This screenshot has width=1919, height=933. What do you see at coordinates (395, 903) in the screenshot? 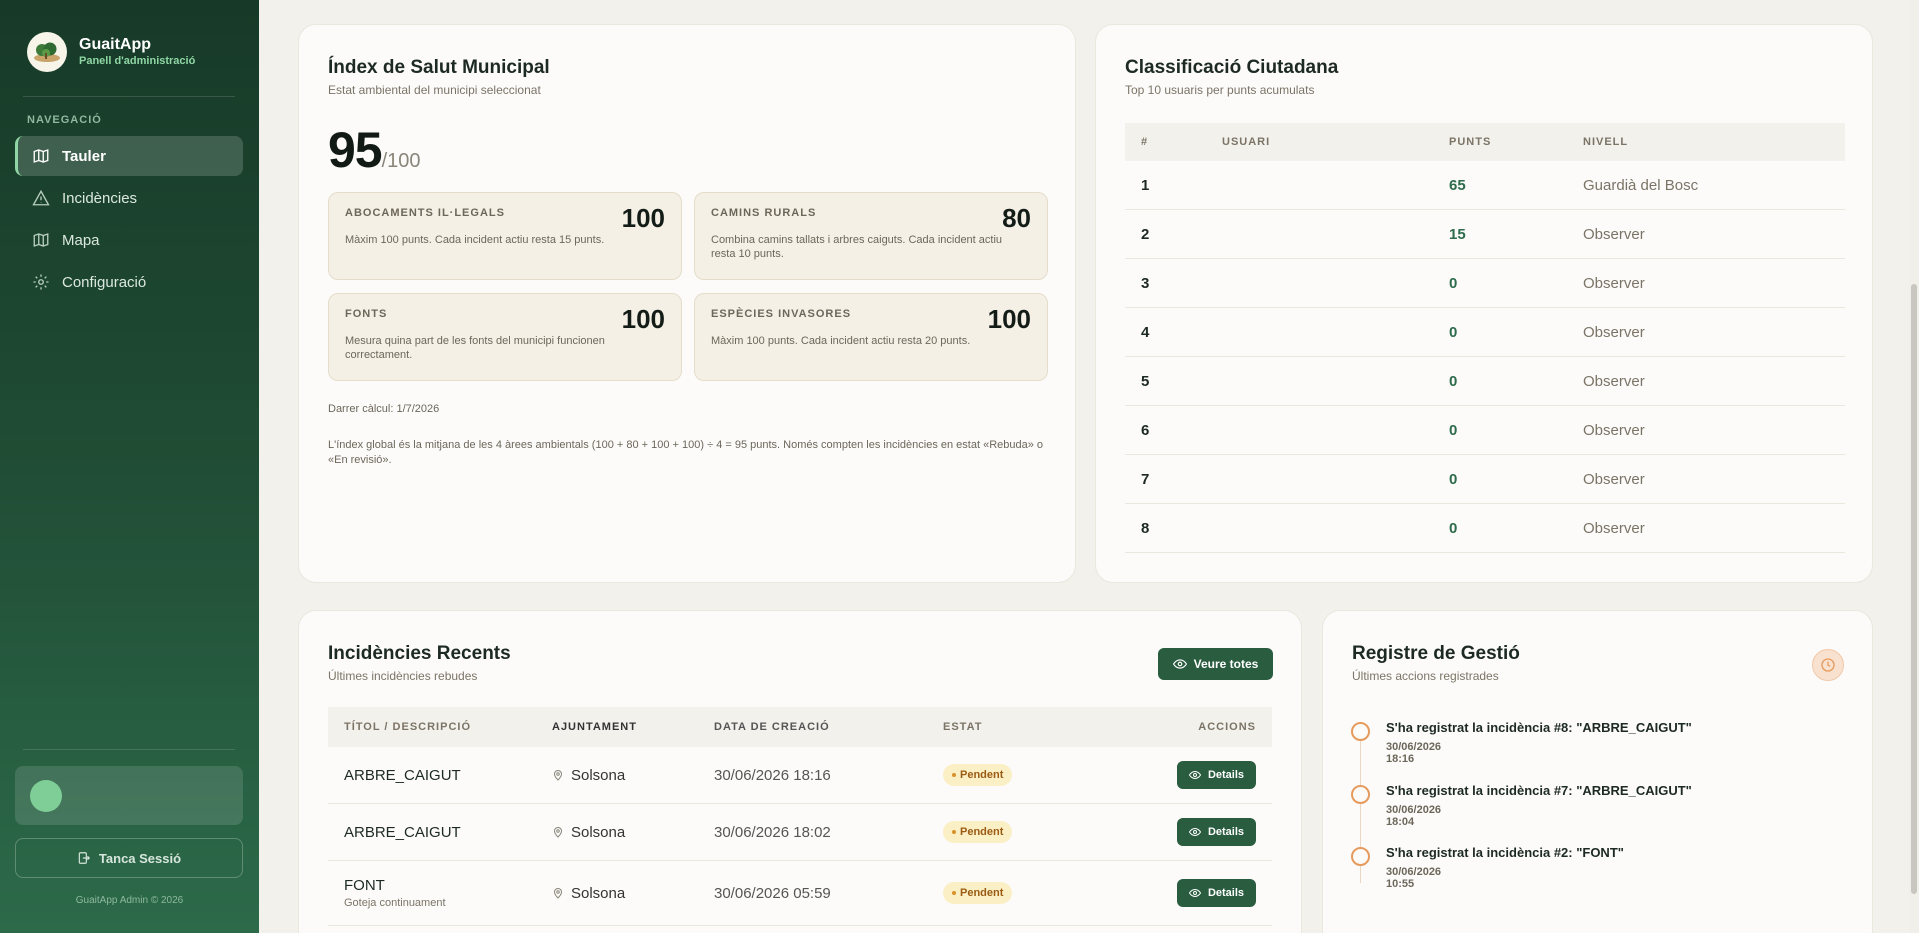
I see `incident-description: Goteja continuament` at bounding box center [395, 903].